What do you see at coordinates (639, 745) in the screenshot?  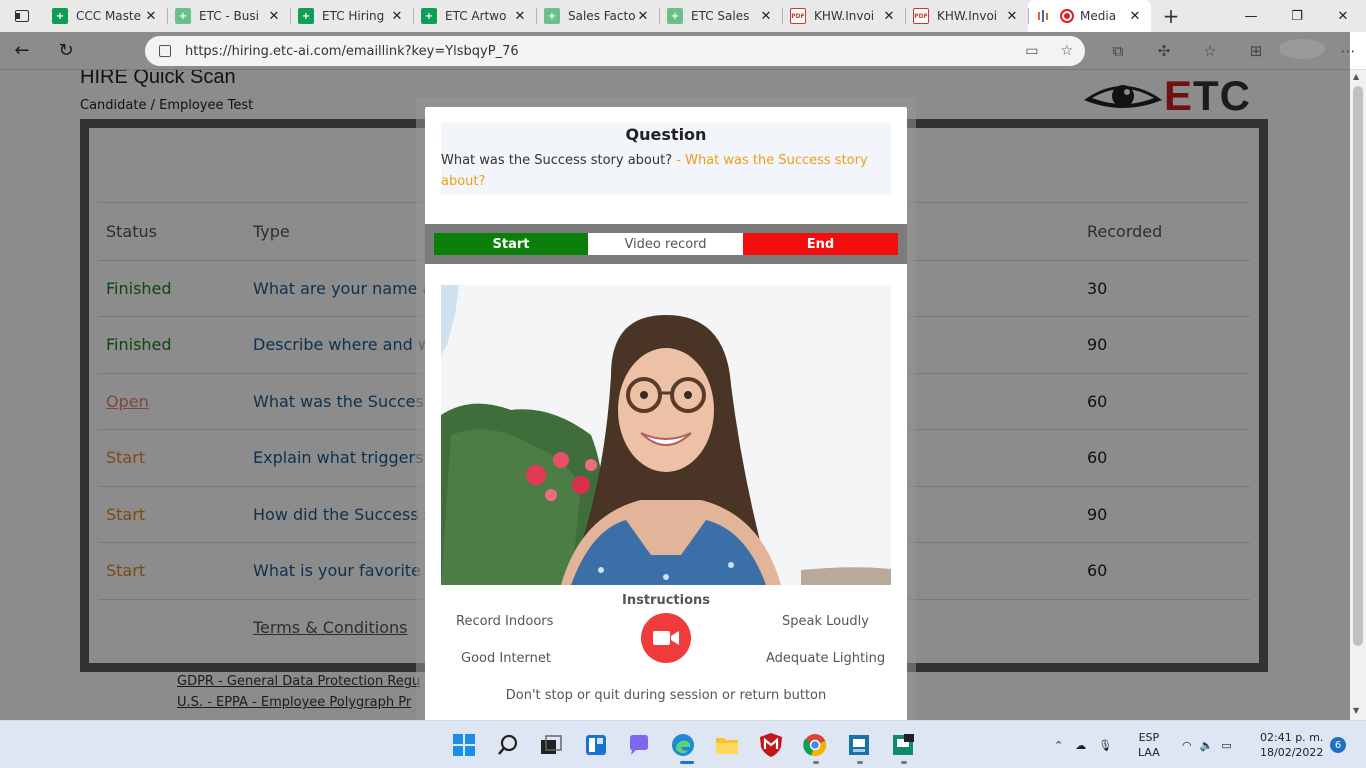 I see `teams-chat-icon` at bounding box center [639, 745].